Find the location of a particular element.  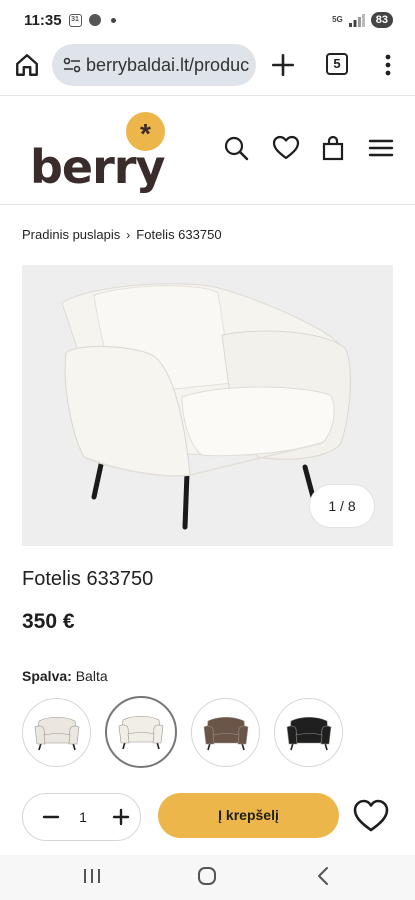

status-time: 11:35 is located at coordinates (43, 20).